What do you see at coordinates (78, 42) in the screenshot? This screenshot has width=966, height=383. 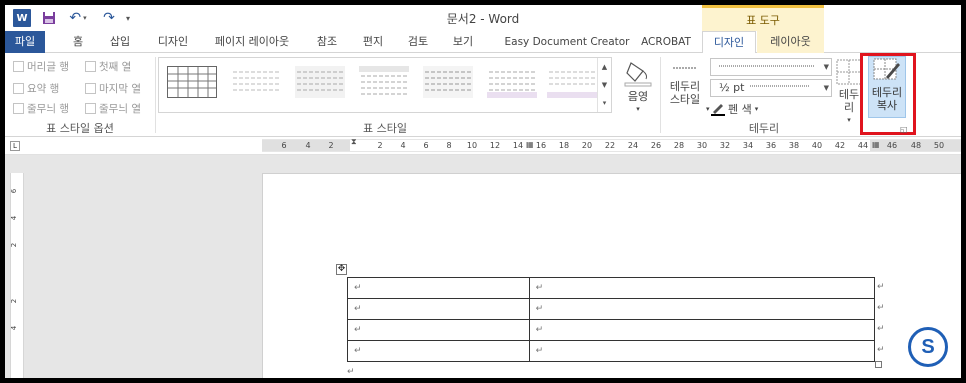 I see `tab-home: 홈` at bounding box center [78, 42].